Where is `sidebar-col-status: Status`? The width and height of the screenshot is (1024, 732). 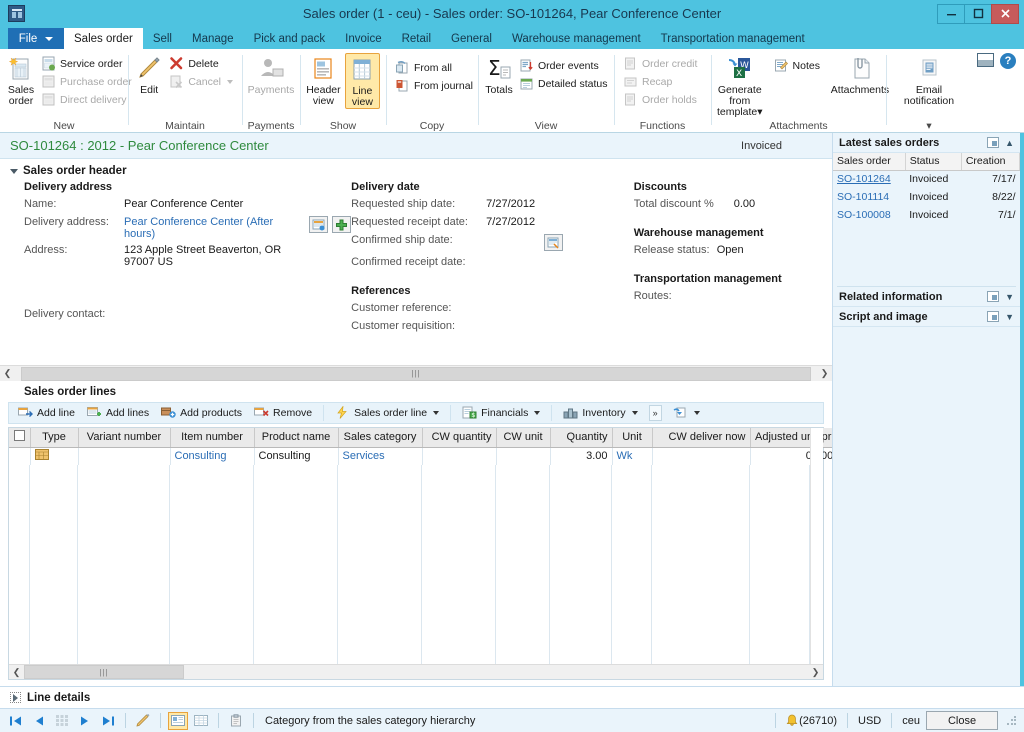 sidebar-col-status: Status is located at coordinates (933, 161).